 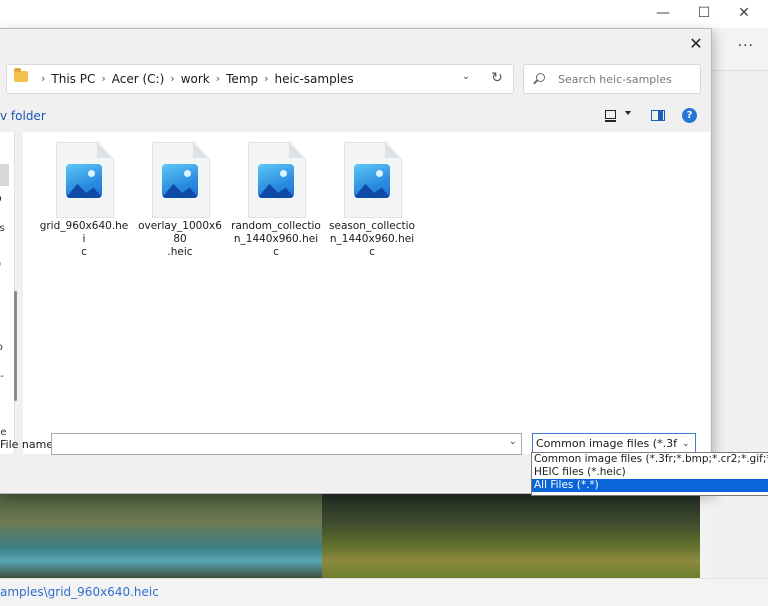 I want to click on breadcrumb-this-pc: This PC, so click(x=73, y=79).